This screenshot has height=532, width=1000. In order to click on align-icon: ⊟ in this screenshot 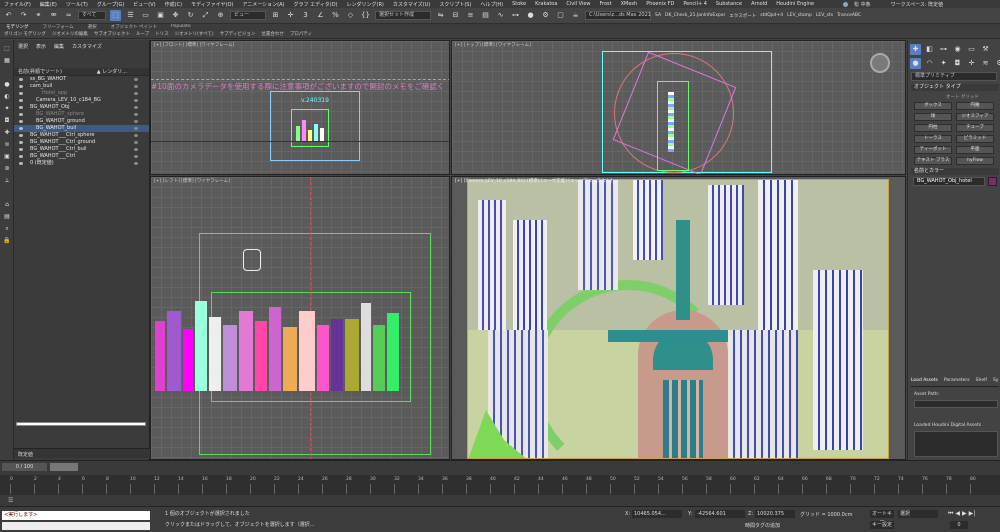, I will do `click(455, 15)`.